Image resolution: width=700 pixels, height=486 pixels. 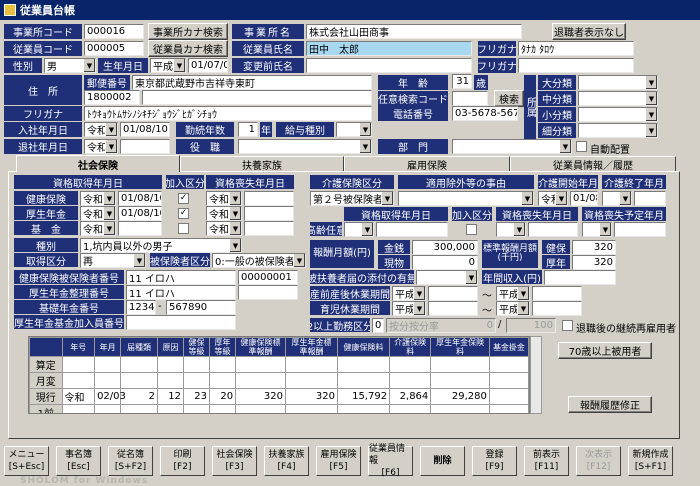 What do you see at coordinates (257, 97) in the screenshot?
I see `address2-input` at bounding box center [257, 97].